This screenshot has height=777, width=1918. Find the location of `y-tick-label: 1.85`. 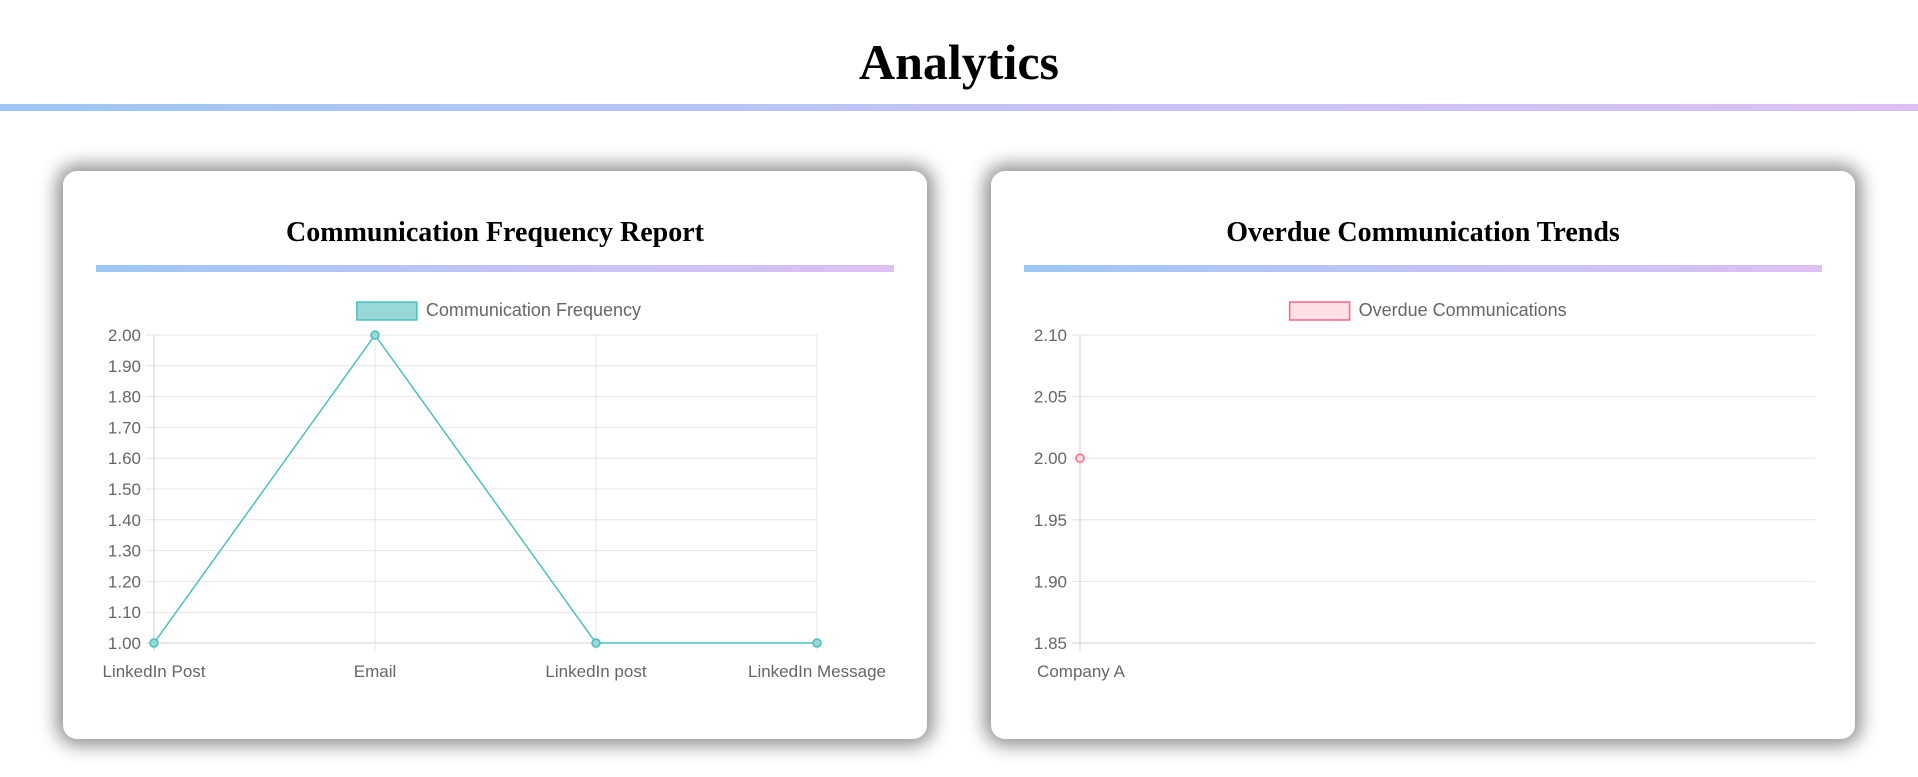

y-tick-label: 1.85 is located at coordinates (1050, 643).